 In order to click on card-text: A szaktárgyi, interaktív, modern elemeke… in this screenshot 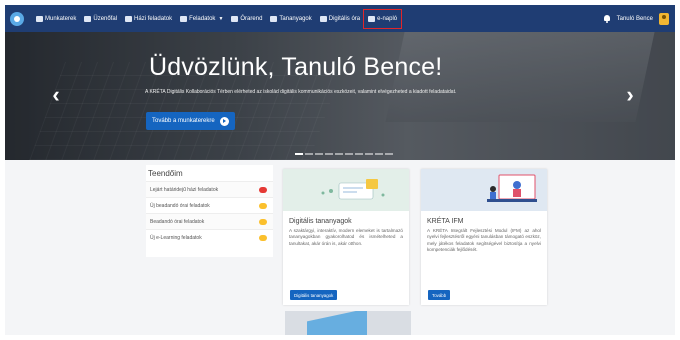, I will do `click(346, 237)`.